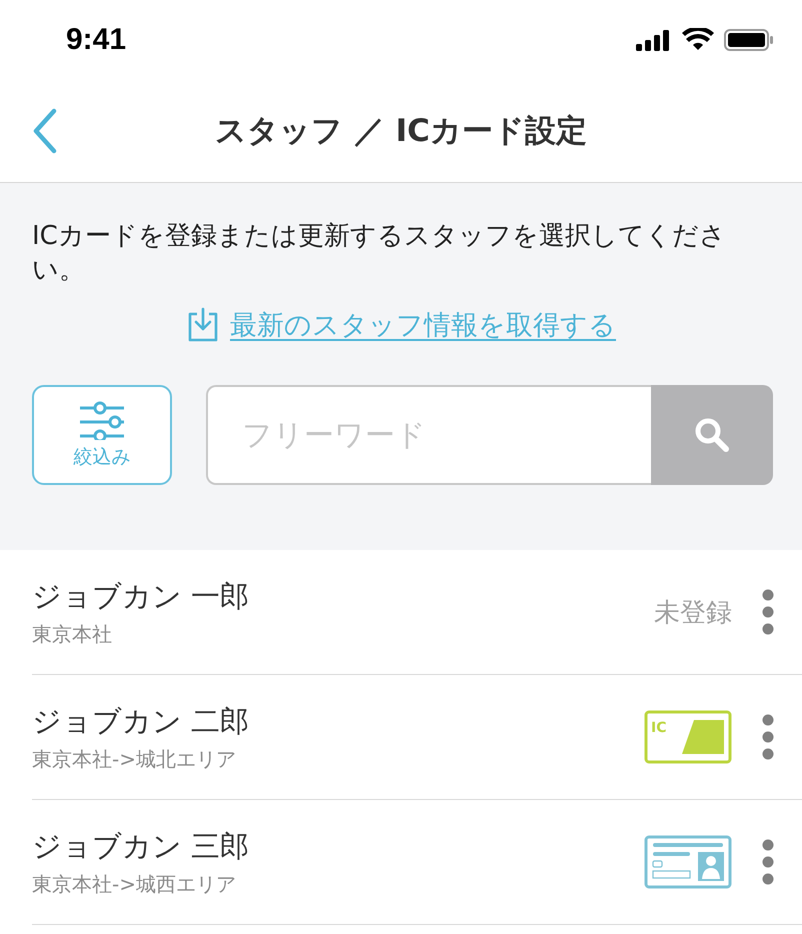  Describe the element at coordinates (141, 721) in the screenshot. I see `staff-name: ジョブカン 二郎` at that location.